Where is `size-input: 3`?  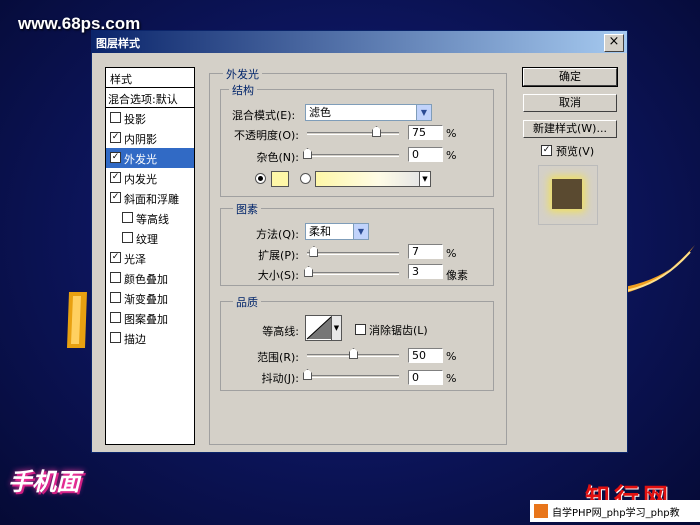 size-input: 3 is located at coordinates (425, 271).